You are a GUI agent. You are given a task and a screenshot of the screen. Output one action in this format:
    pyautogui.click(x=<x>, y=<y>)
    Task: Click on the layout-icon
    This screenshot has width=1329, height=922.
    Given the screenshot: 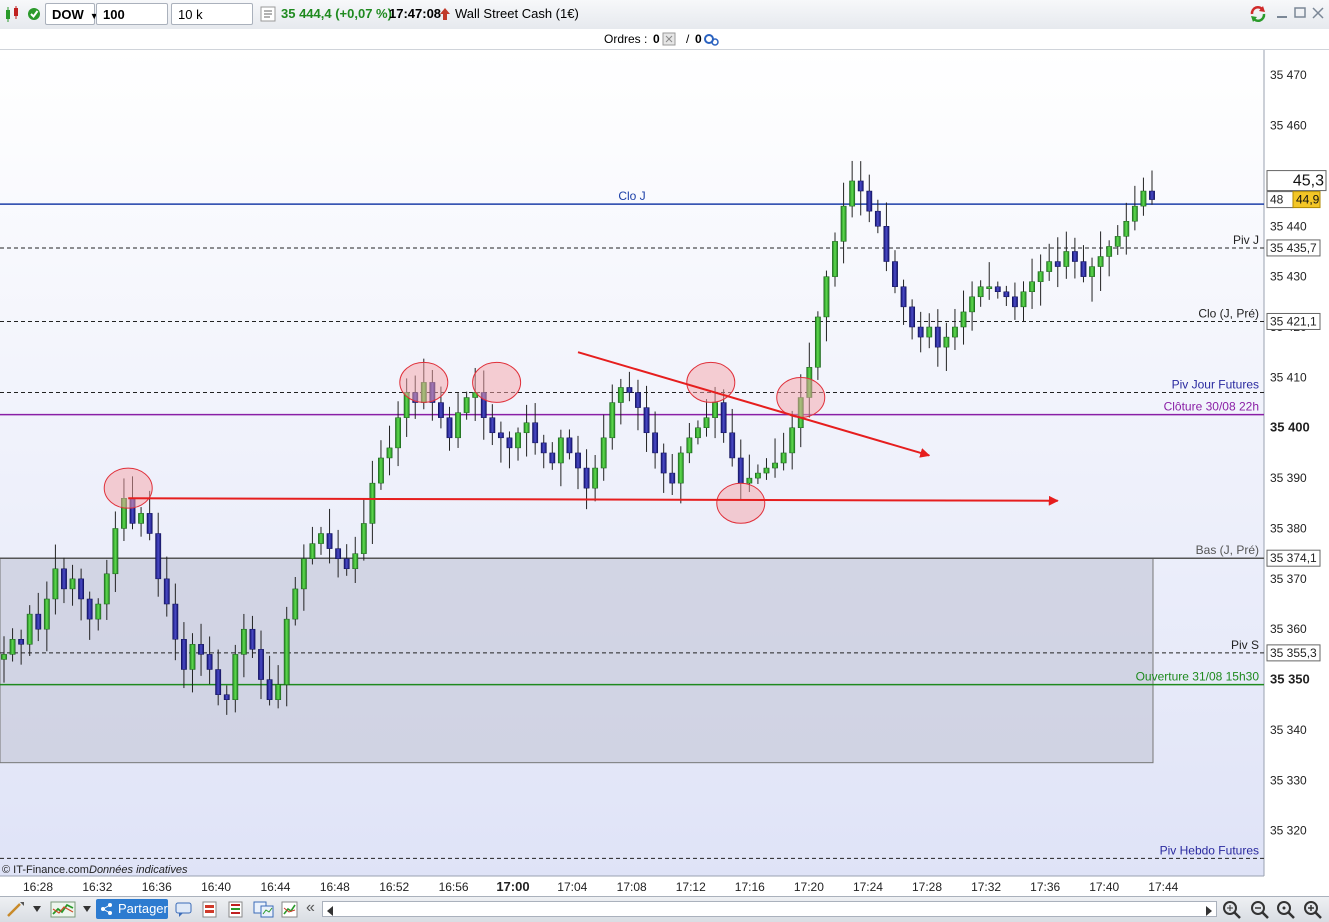 What is the action you would take?
    pyautogui.click(x=290, y=909)
    